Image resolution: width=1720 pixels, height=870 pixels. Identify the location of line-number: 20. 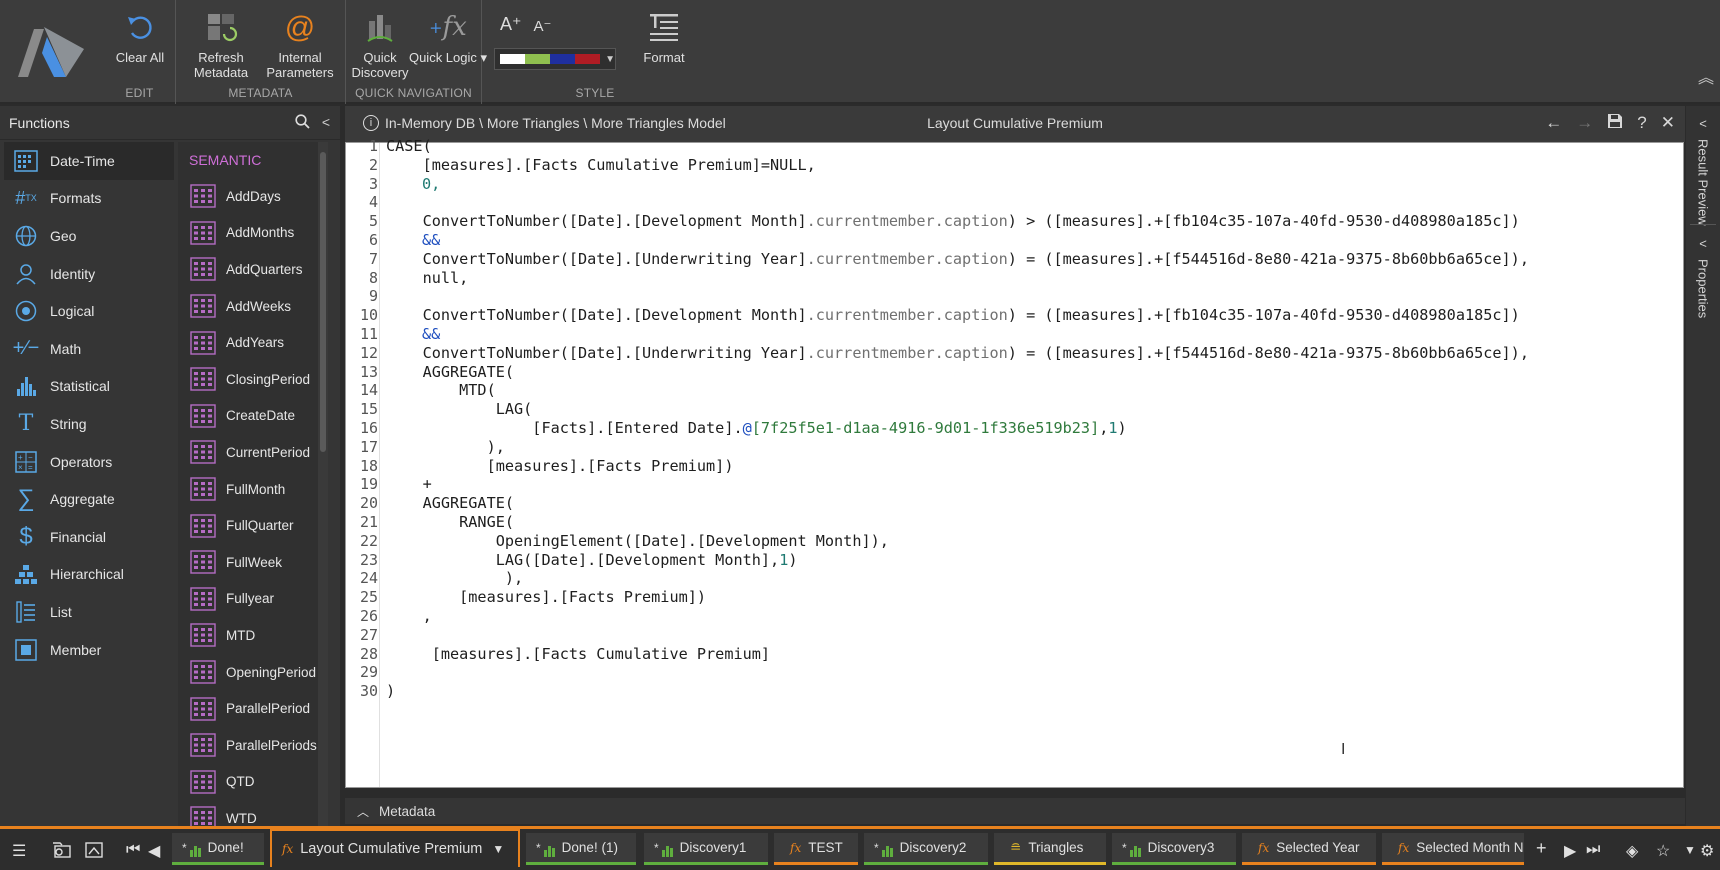
(368, 503).